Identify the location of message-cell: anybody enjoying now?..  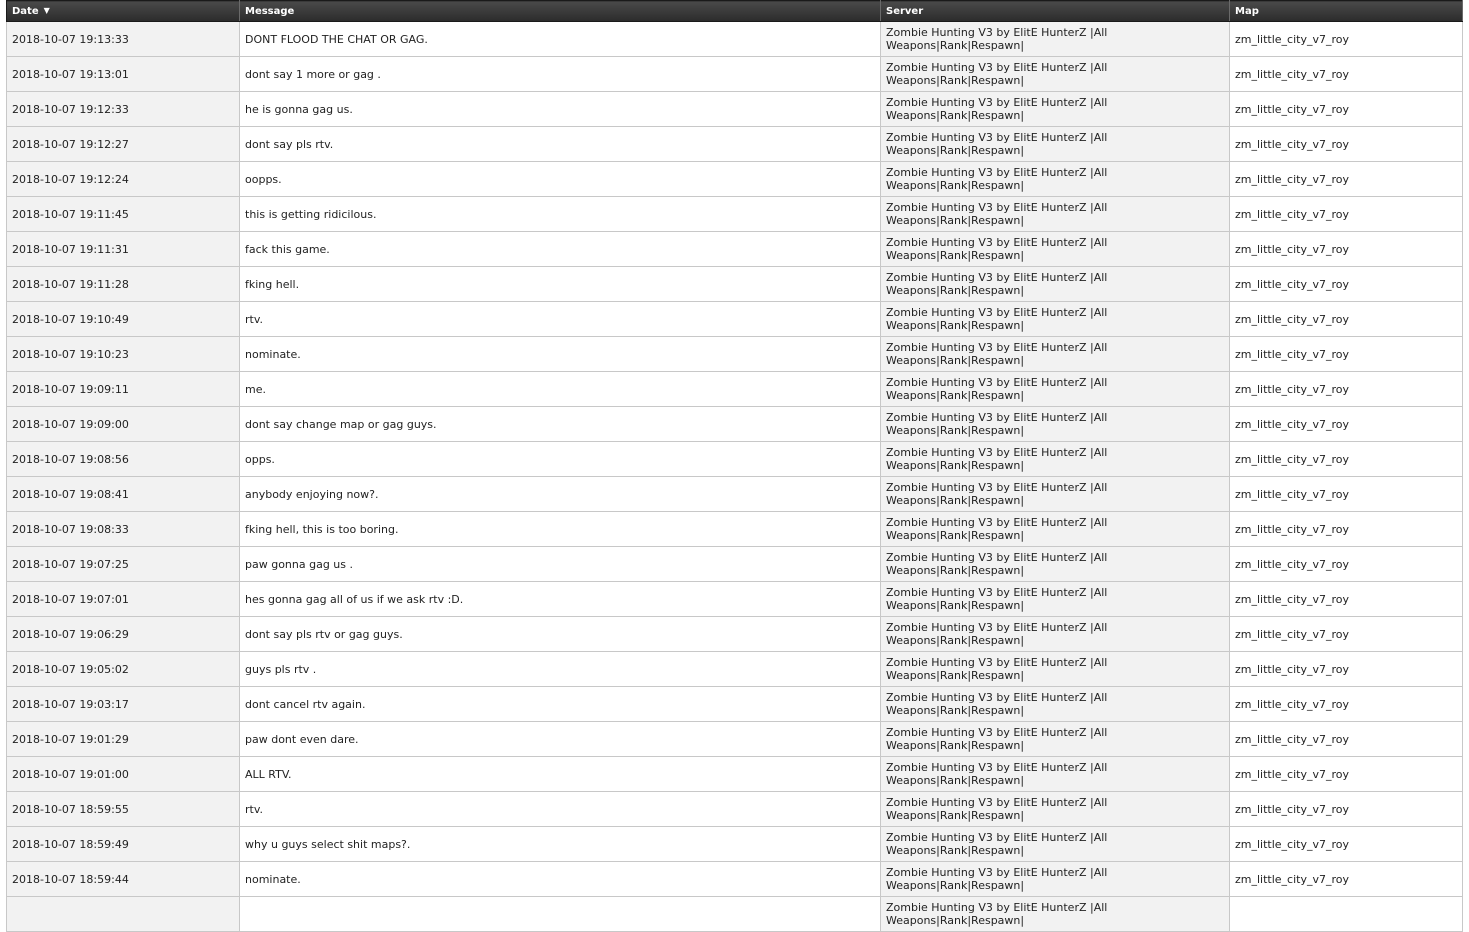
(560, 494).